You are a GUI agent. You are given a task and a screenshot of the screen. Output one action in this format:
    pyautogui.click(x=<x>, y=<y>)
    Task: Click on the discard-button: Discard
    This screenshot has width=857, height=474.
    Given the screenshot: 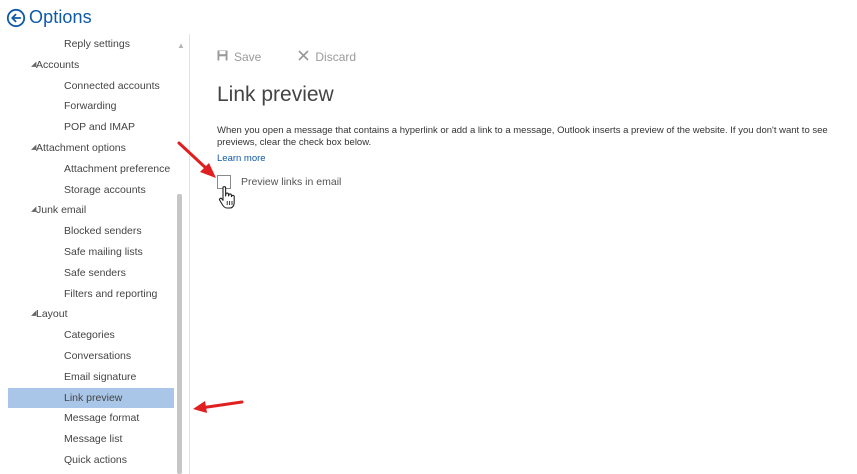 What is the action you would take?
    pyautogui.click(x=327, y=57)
    